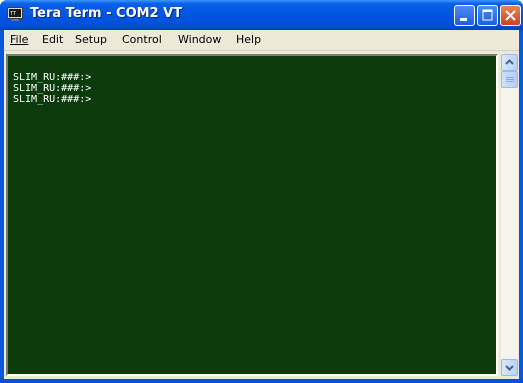 The height and width of the screenshot is (383, 523). I want to click on minimize-icon, so click(463, 19).